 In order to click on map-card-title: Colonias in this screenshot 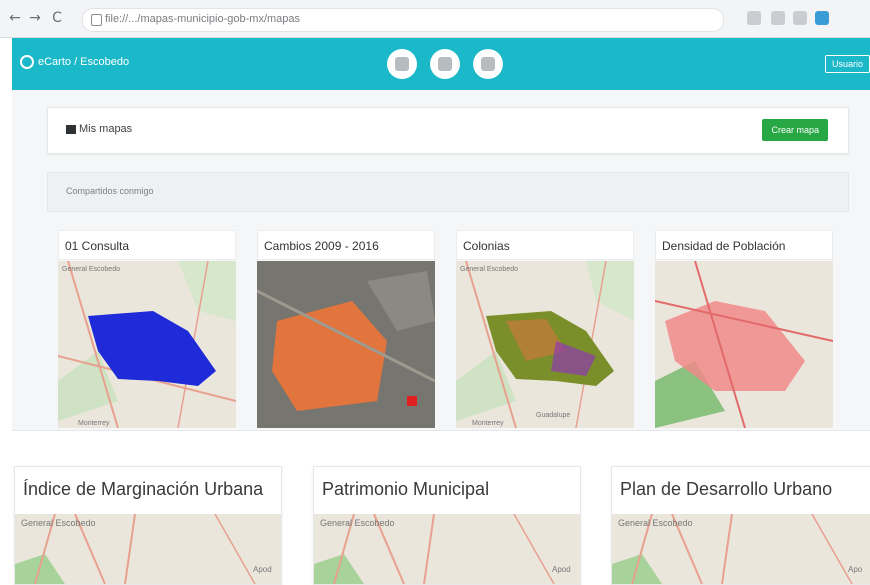, I will do `click(545, 245)`.